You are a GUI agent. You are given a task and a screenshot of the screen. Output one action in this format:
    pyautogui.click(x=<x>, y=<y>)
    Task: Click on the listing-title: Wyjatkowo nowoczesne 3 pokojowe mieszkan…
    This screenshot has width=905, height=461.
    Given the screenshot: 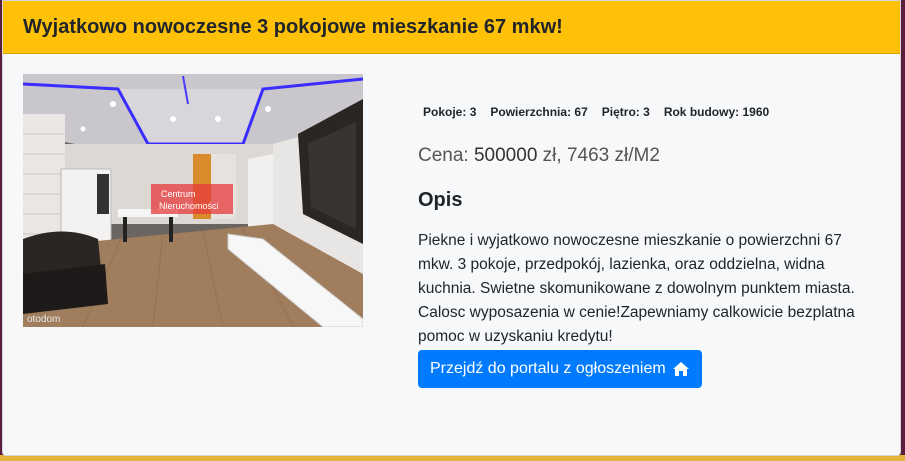 What is the action you would take?
    pyautogui.click(x=293, y=26)
    